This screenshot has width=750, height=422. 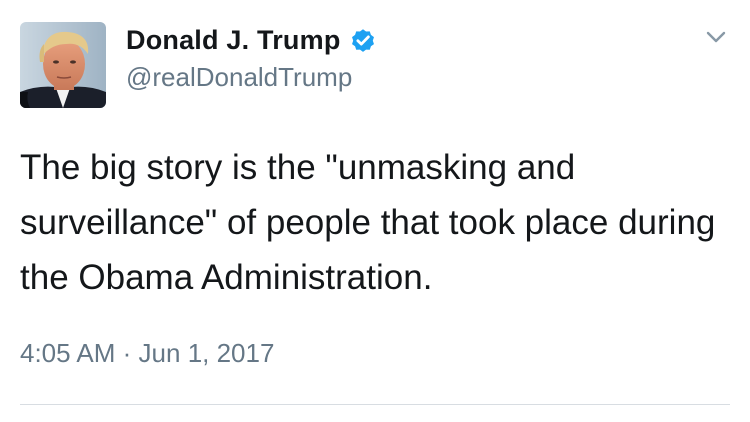 I want to click on display-name: Donald J. Trump, so click(x=233, y=40).